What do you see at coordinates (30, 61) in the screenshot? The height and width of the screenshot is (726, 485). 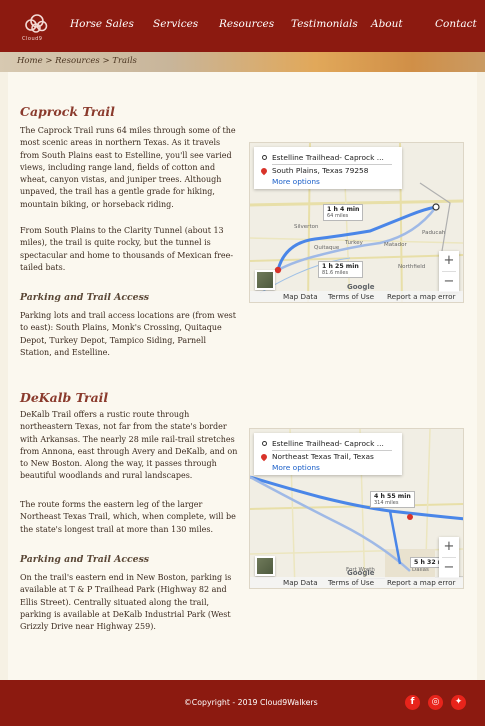 I see `breadcrumb-home: Home` at bounding box center [30, 61].